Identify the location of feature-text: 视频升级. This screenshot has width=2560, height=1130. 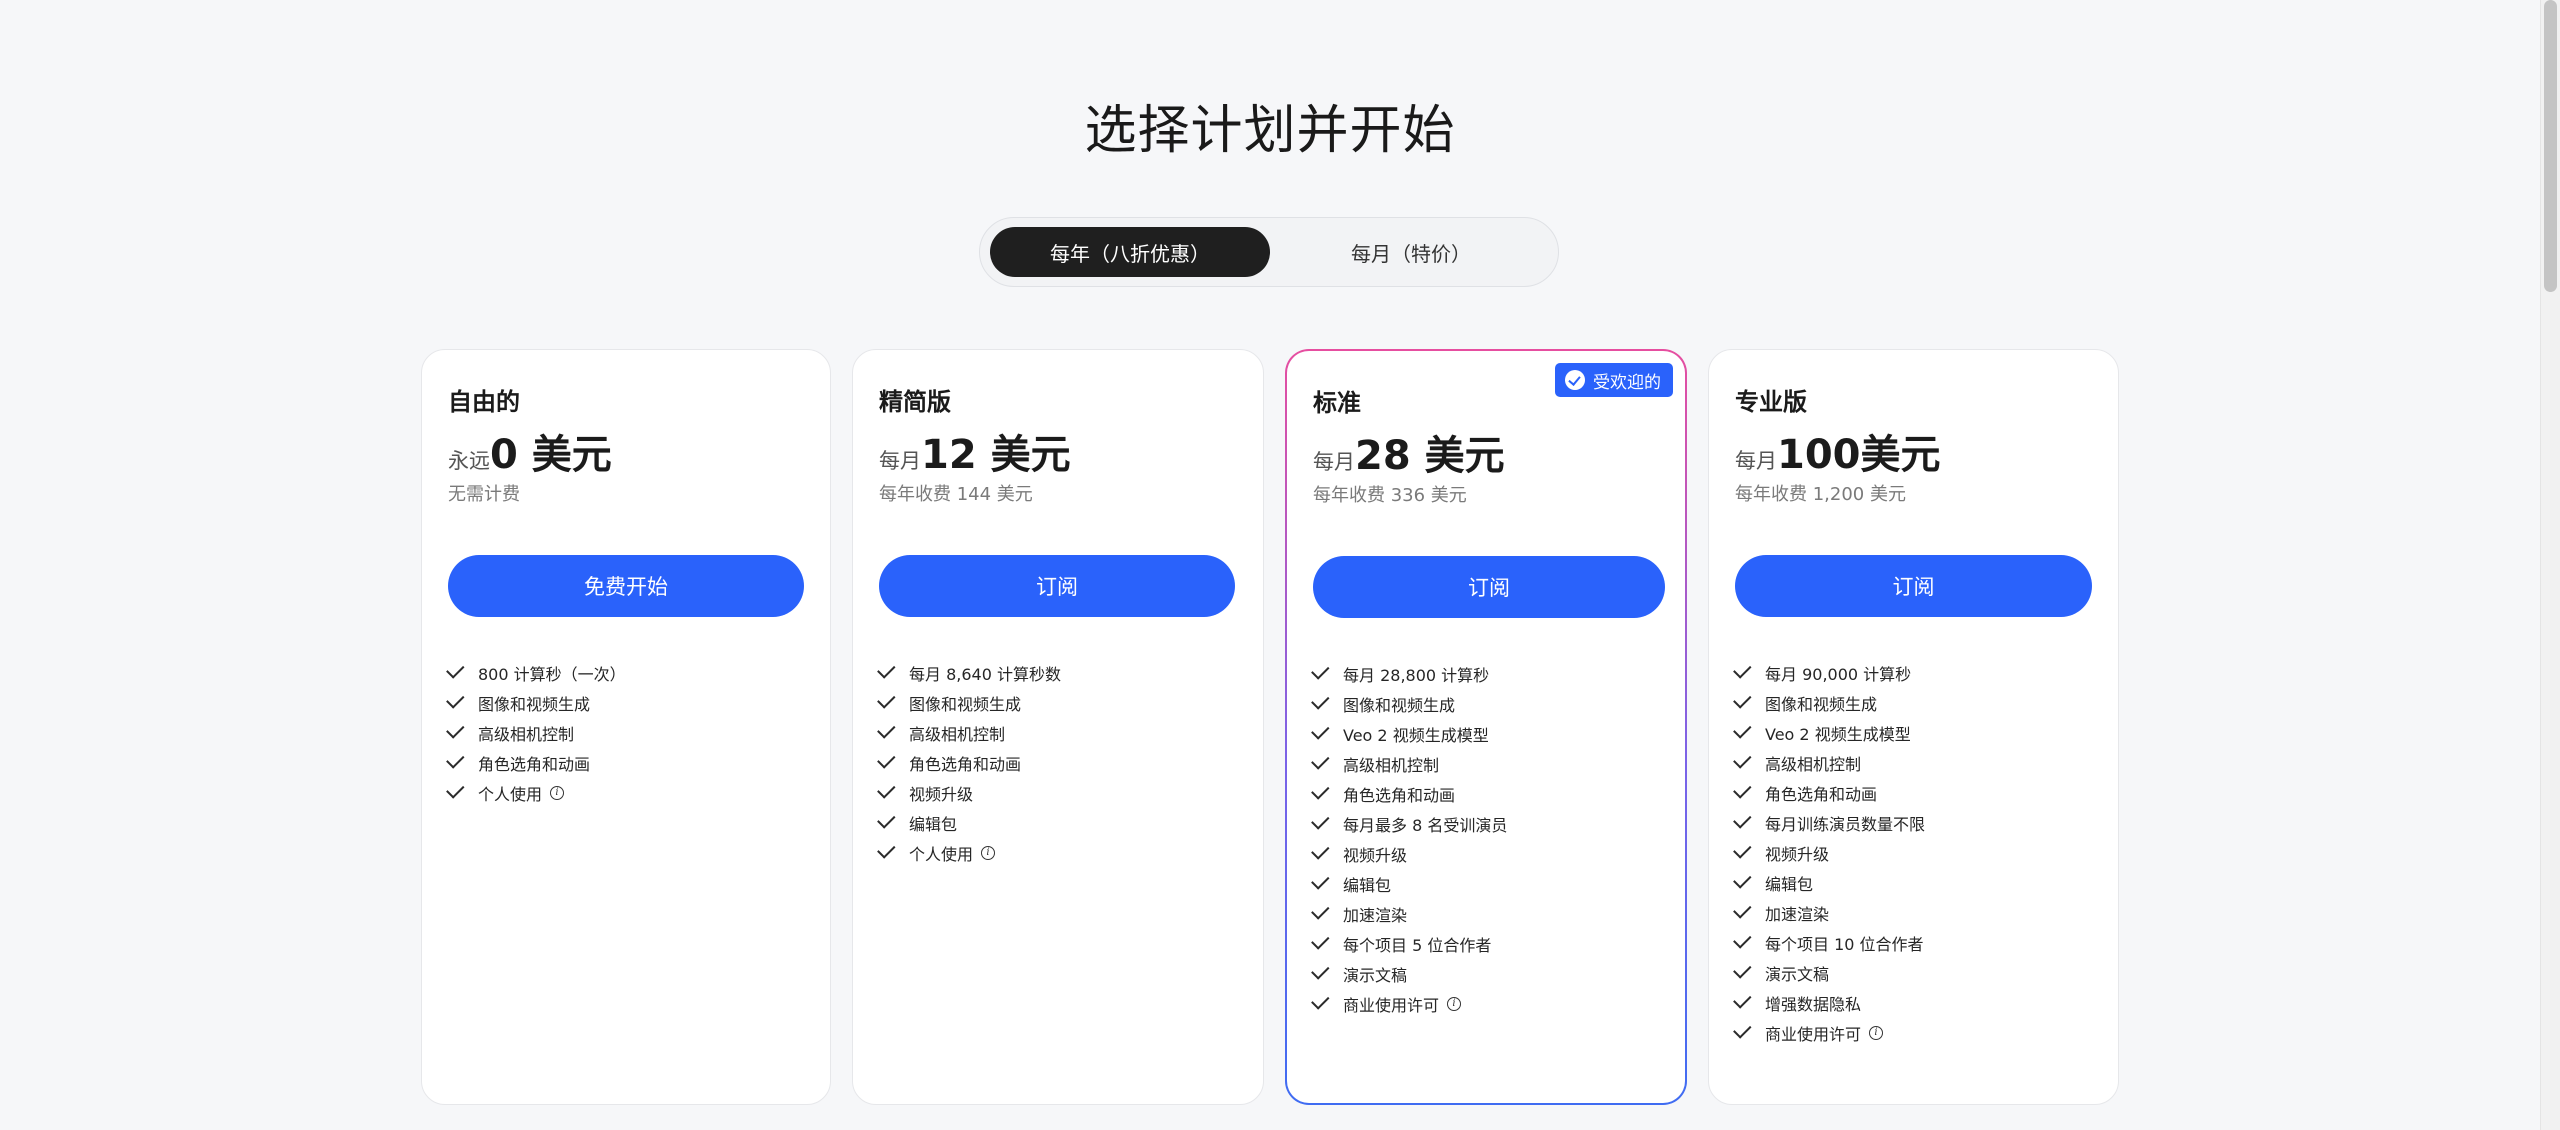
(1797, 854).